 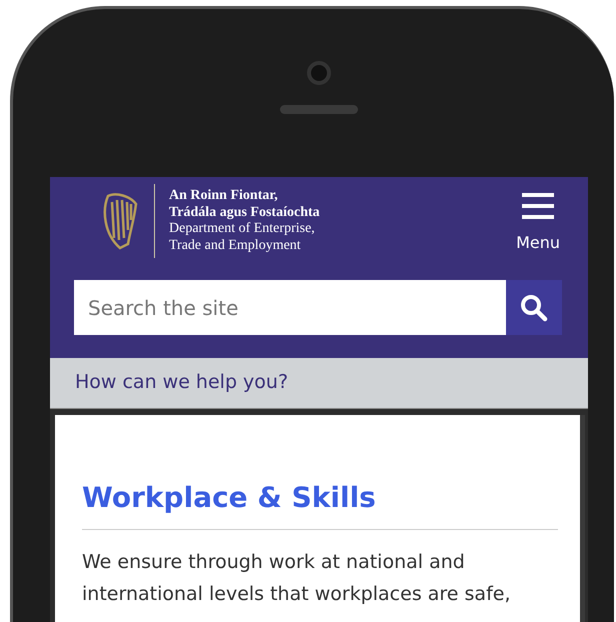 I want to click on search-icon, so click(x=534, y=308).